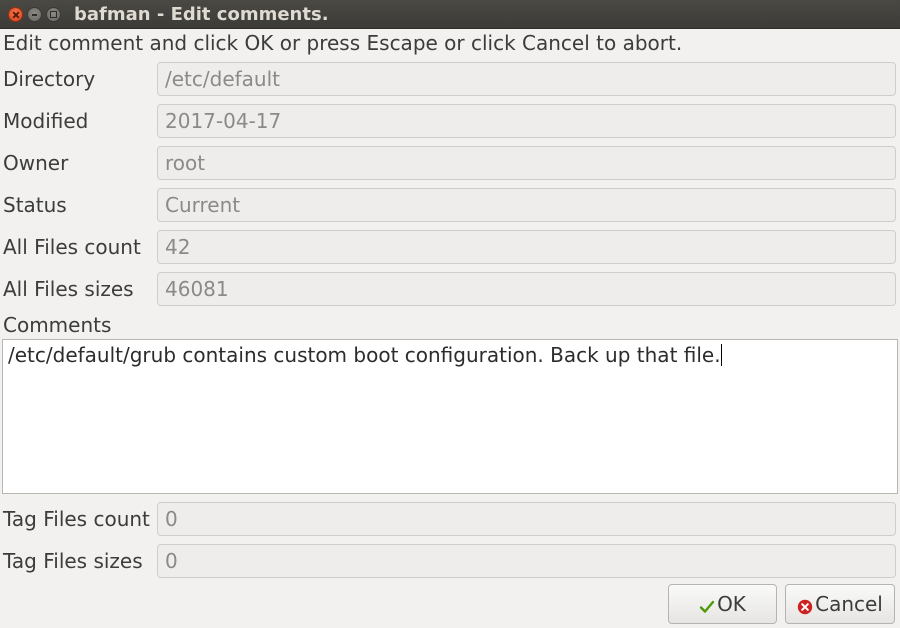 Image resolution: width=900 pixels, height=628 pixels. What do you see at coordinates (526, 247) in the screenshot?
I see `all-files-count-field: 42` at bounding box center [526, 247].